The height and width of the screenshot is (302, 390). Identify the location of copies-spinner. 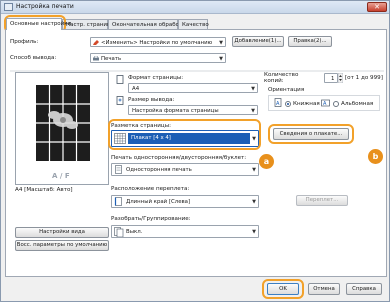
(340, 78).